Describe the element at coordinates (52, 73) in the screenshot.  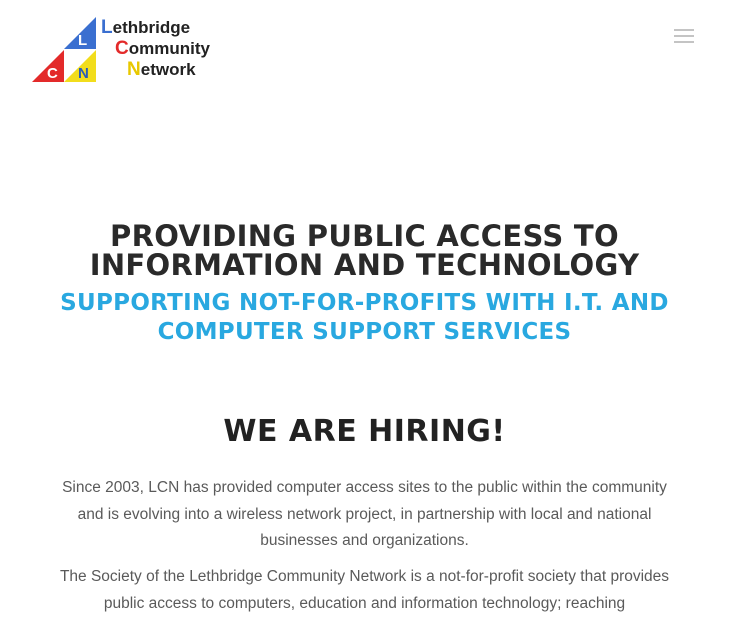
I see `logo-mark-letter-c: C` at that location.